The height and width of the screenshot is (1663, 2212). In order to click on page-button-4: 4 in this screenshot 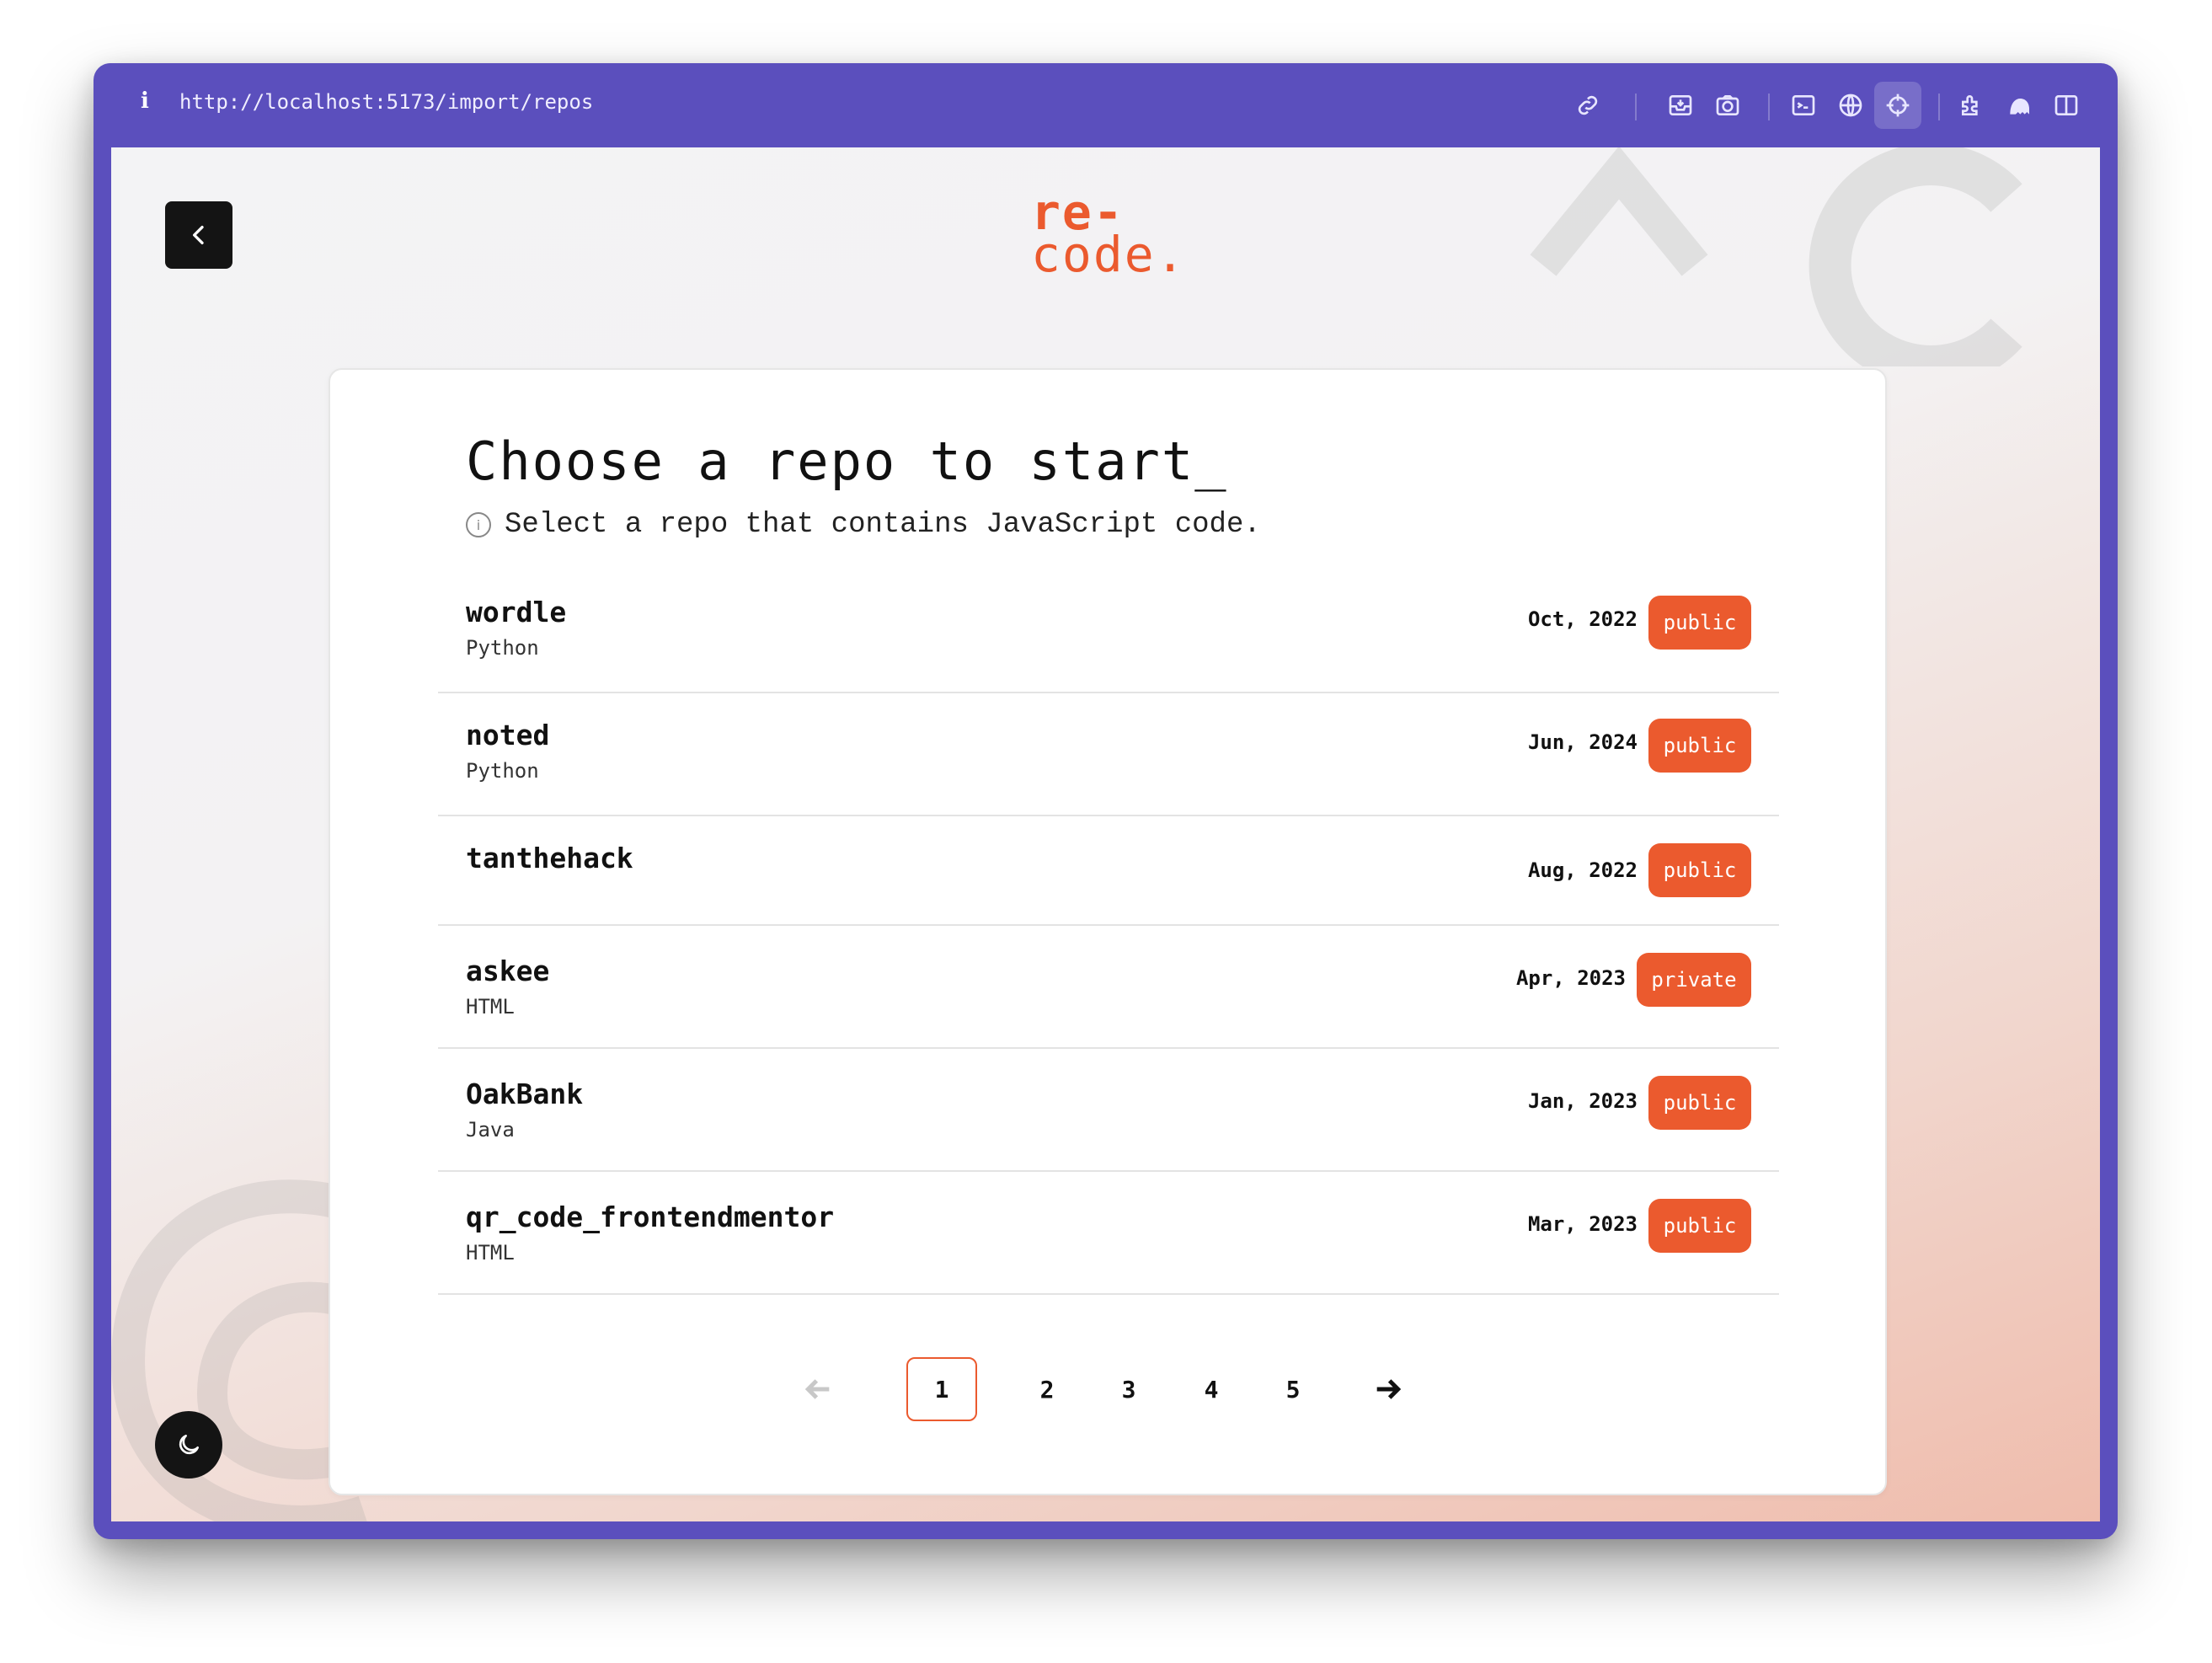, I will do `click(1211, 1389)`.